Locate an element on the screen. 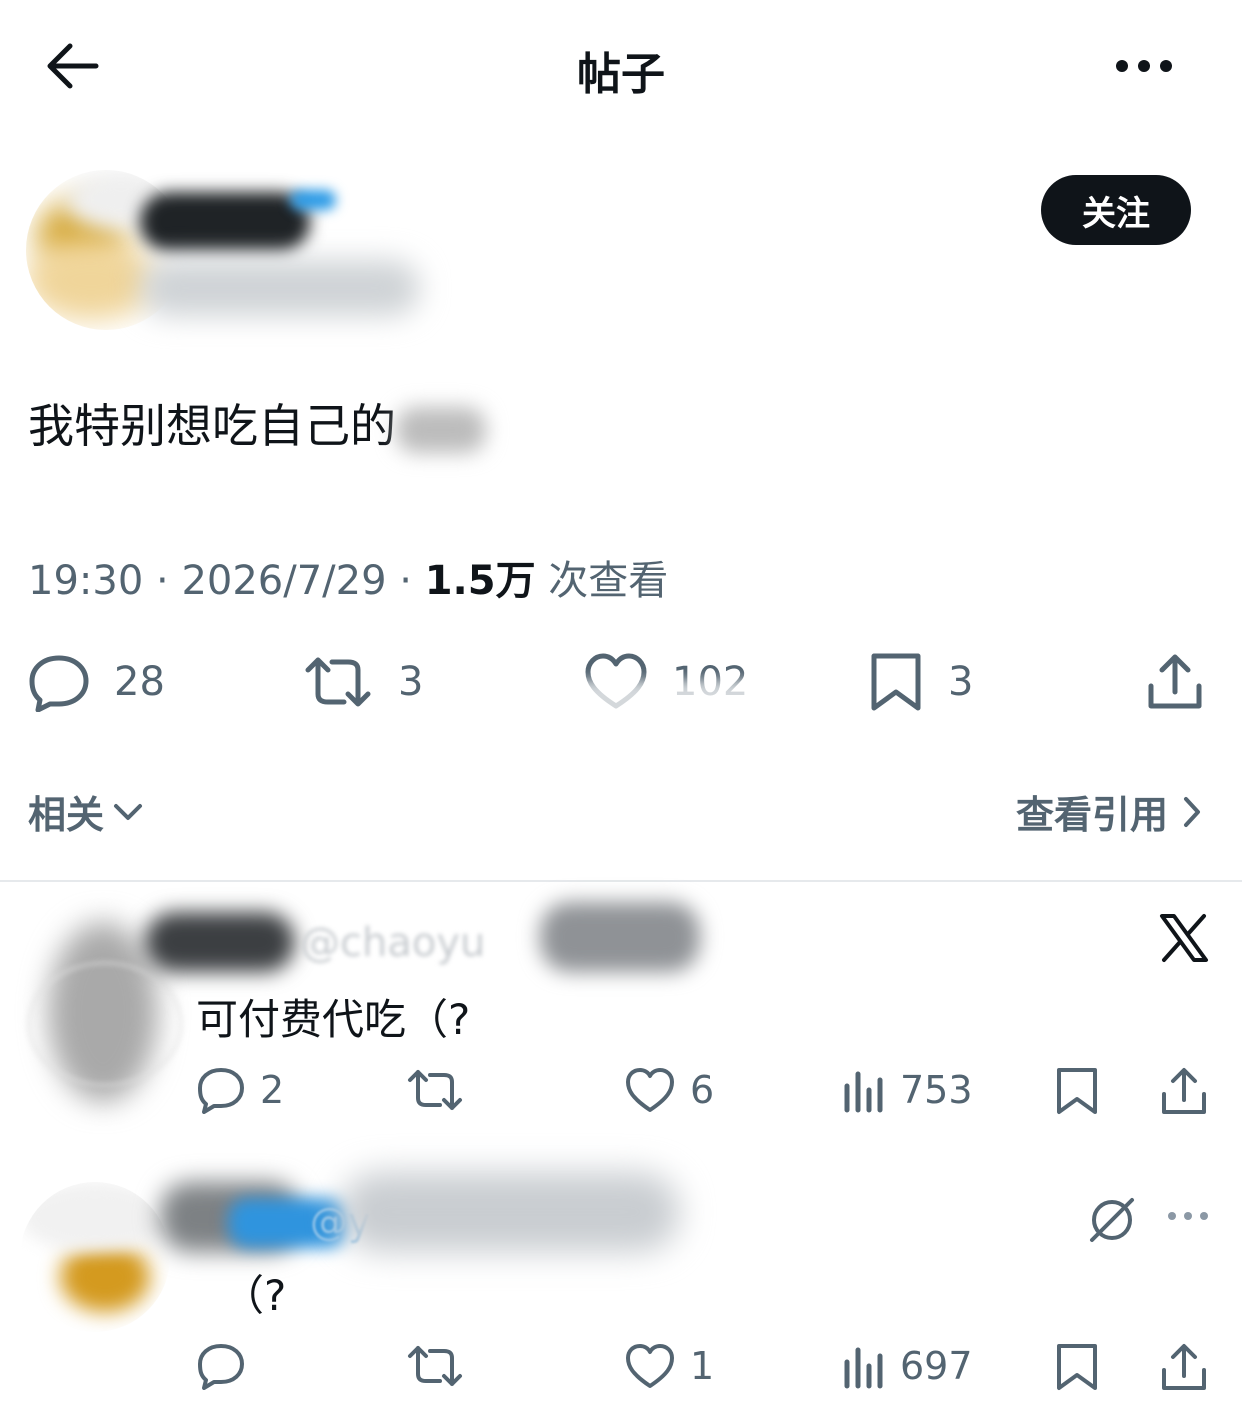  view-count: 697 is located at coordinates (936, 1366).